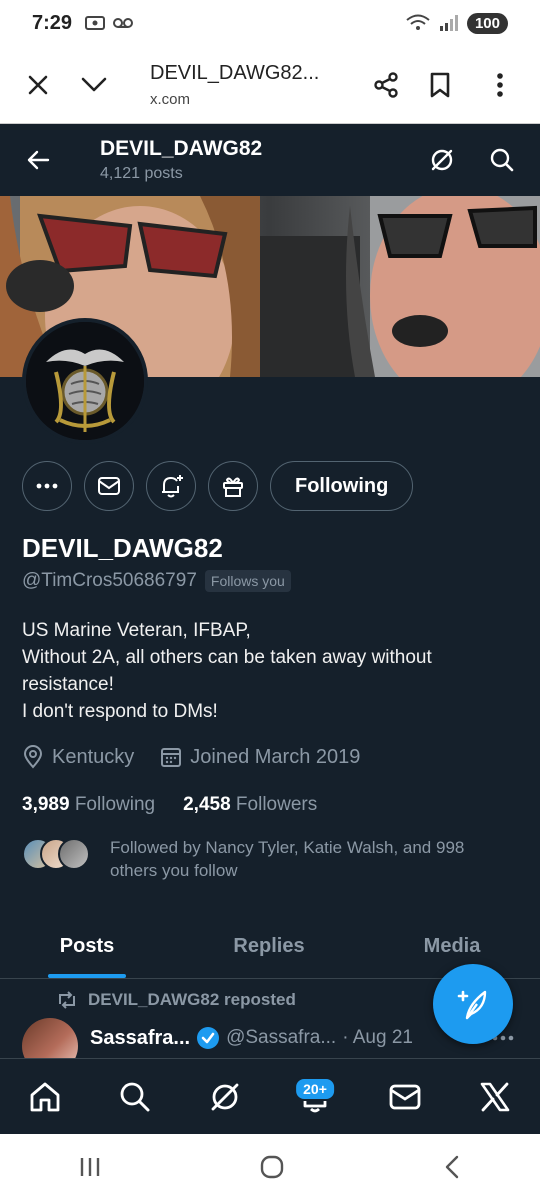 The image size is (540, 1200). I want to click on calendar-icon, so click(171, 757).